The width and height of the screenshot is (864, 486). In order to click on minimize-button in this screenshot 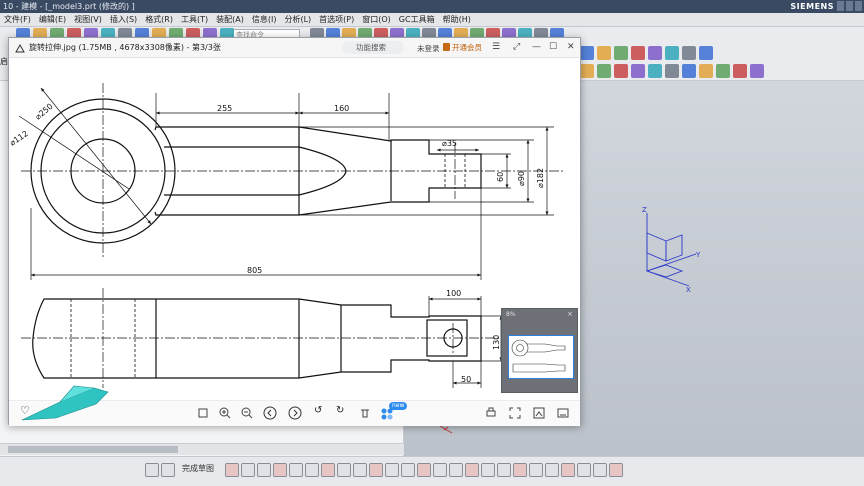, I will do `click(840, 6)`.